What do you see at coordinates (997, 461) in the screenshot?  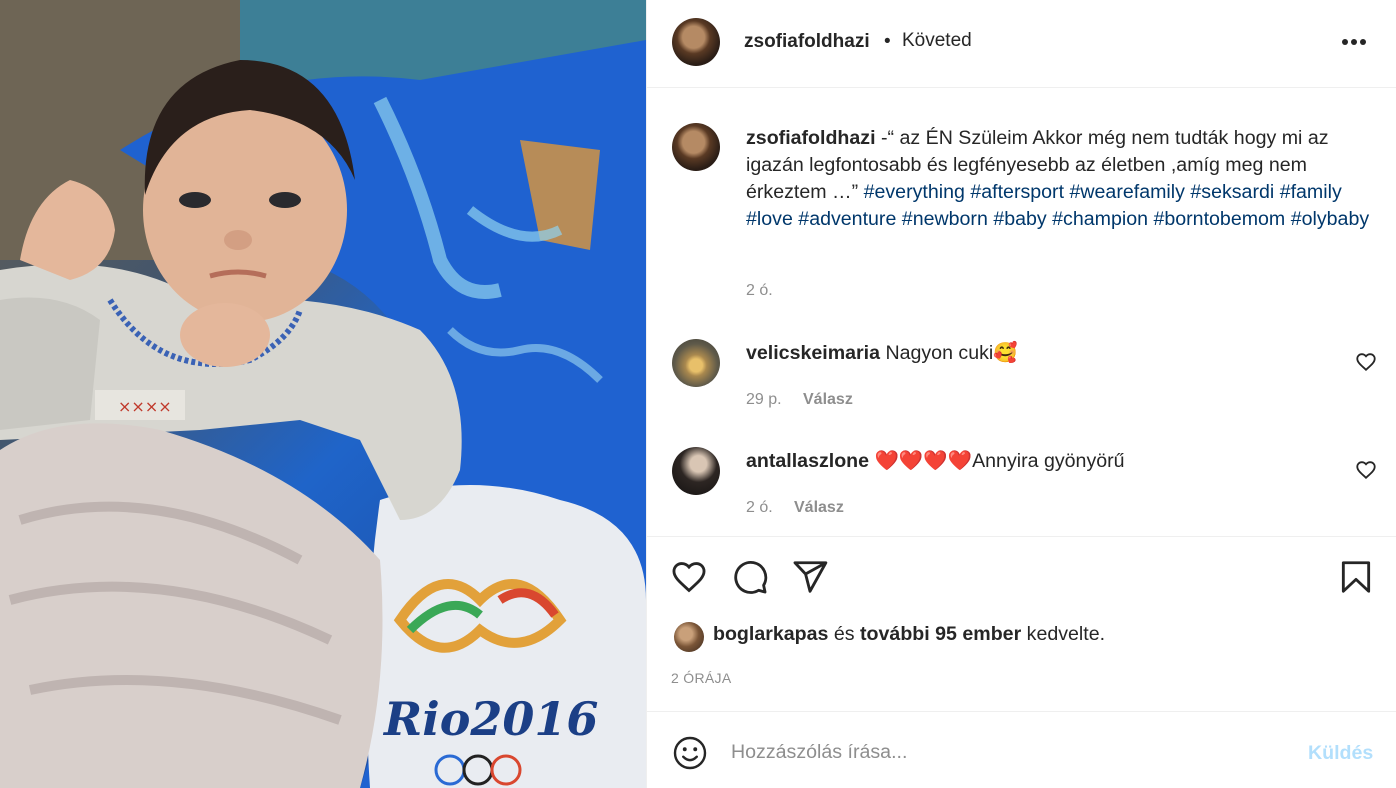 I see `comment-body: ❤️❤️❤️❤️Annyira gyönyörű` at bounding box center [997, 461].